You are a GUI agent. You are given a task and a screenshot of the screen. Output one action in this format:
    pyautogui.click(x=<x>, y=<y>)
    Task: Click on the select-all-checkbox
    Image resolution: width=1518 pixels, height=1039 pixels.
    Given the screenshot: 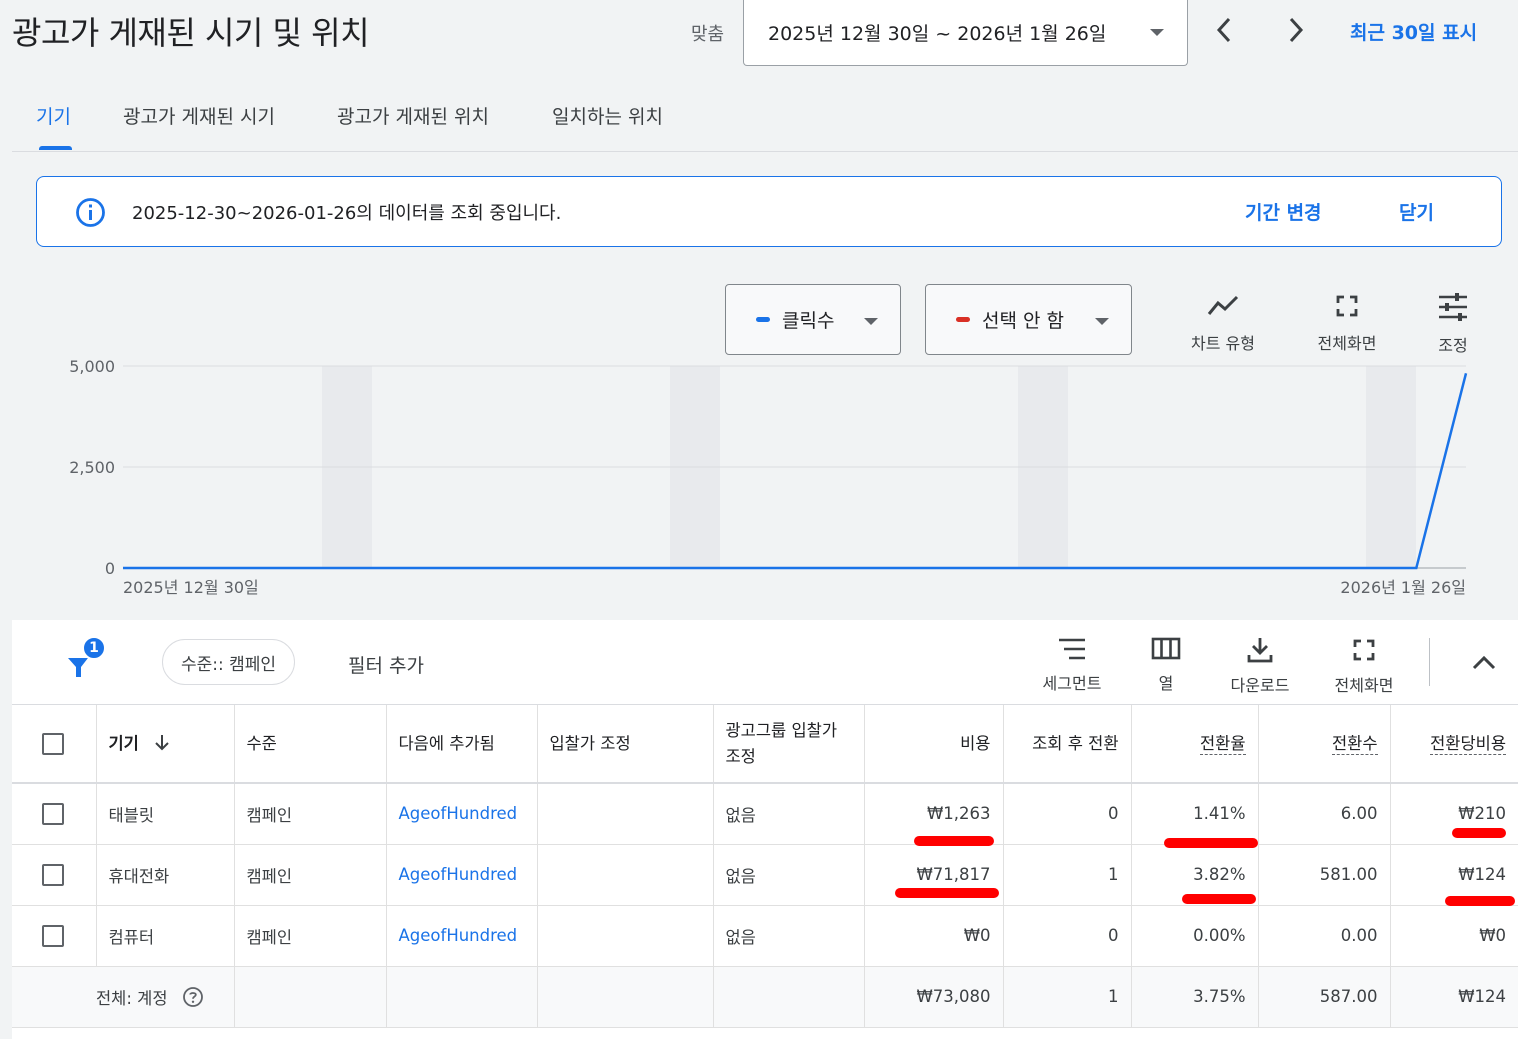 What is the action you would take?
    pyautogui.click(x=53, y=743)
    